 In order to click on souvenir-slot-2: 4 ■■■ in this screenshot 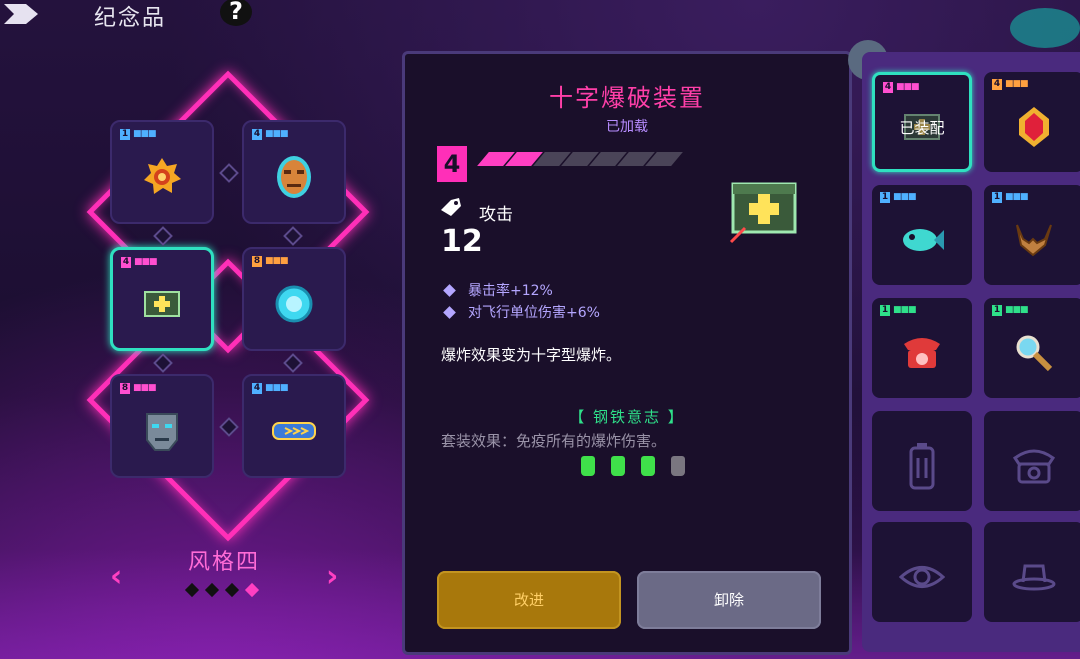, I will do `click(294, 172)`.